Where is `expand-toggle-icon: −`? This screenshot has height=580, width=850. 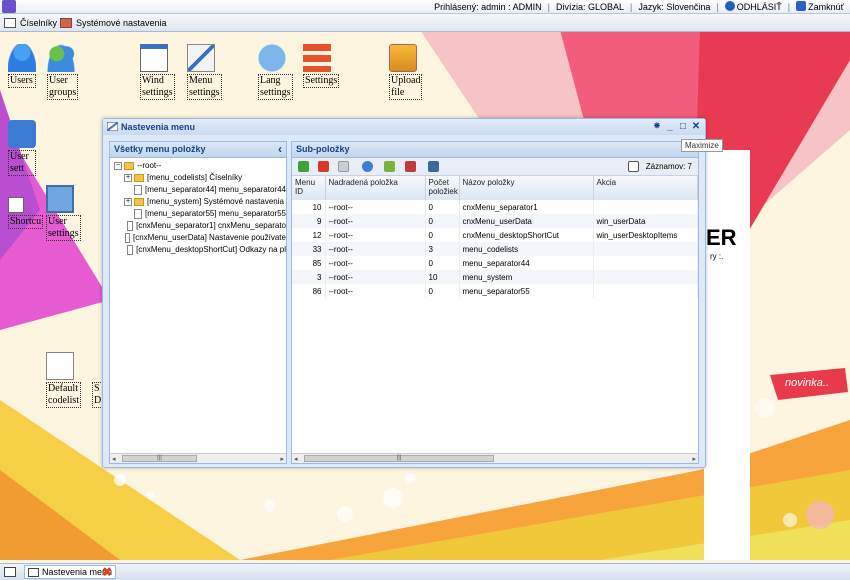
expand-toggle-icon: − is located at coordinates (118, 166).